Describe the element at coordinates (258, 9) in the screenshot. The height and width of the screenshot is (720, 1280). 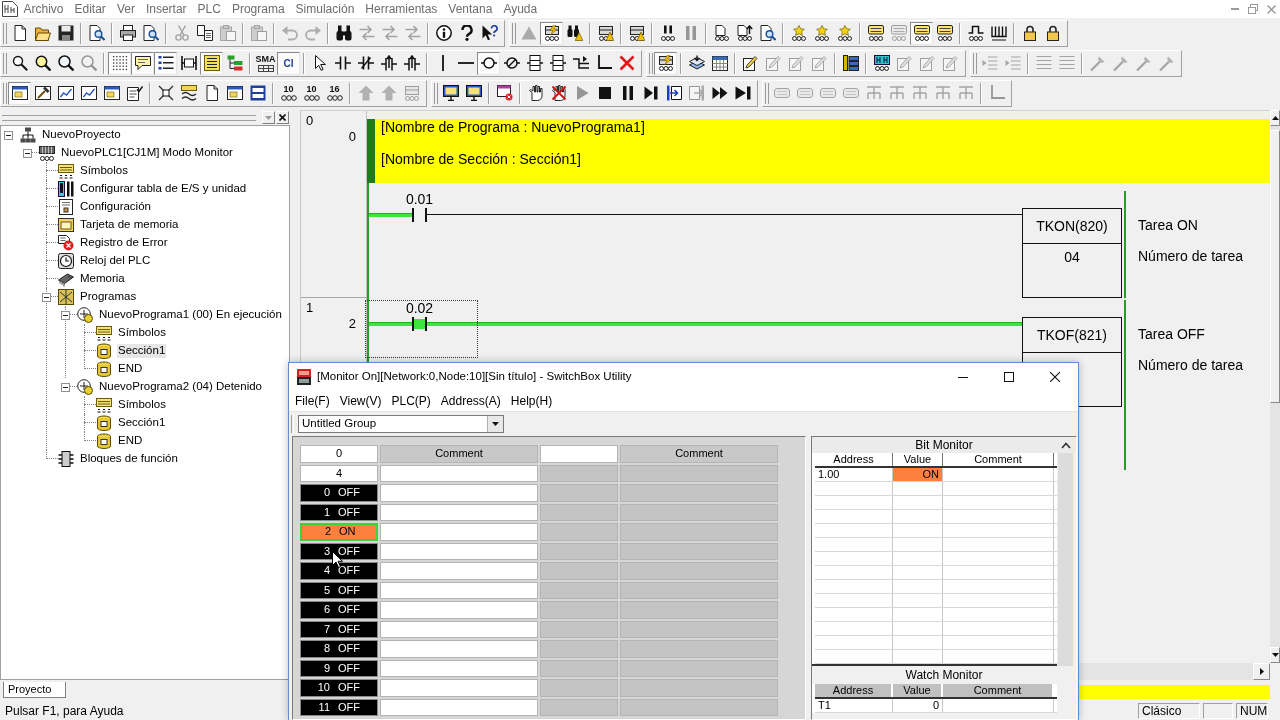
I see `menu-item: Programa` at that location.